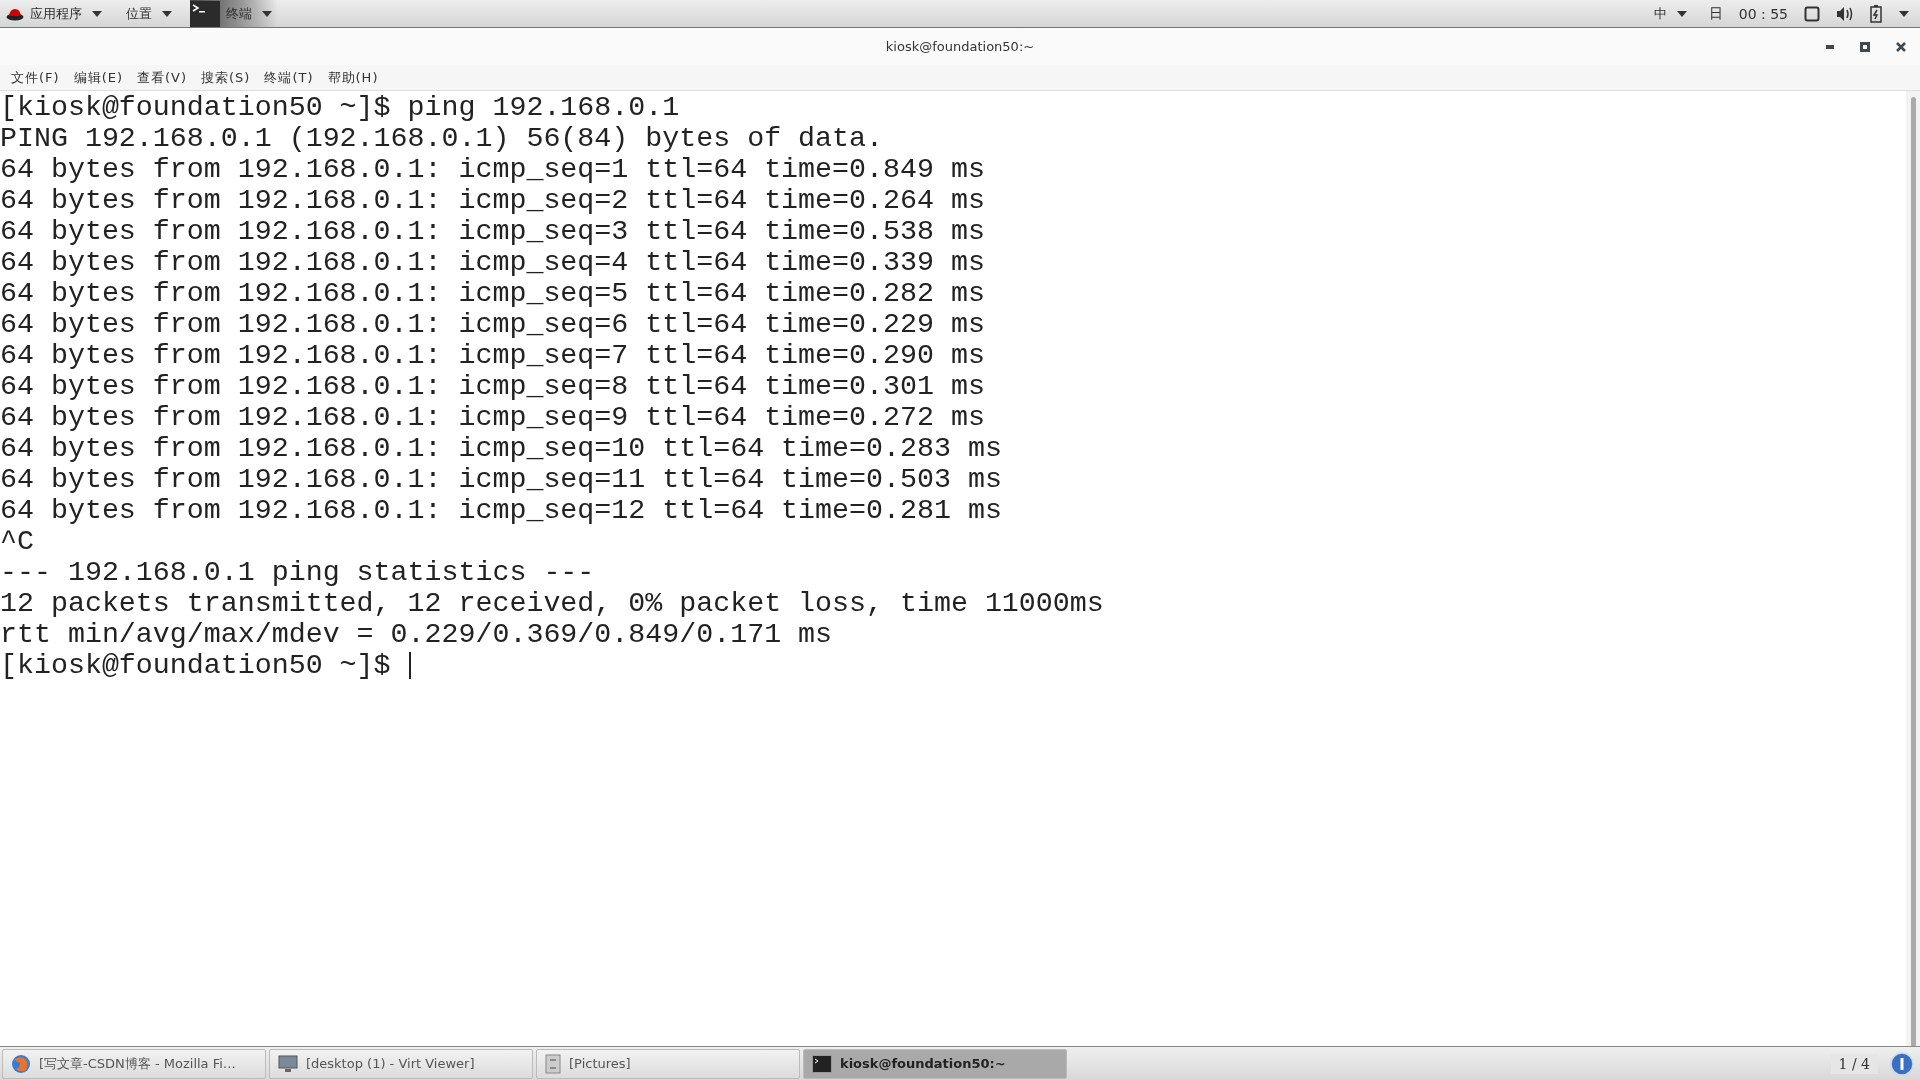 The width and height of the screenshot is (1920, 1080). Describe the element at coordinates (552, 603) in the screenshot. I see `terminal-line: 12 packets transmitted, 12 received, 0% packet loss, time 11000ms` at that location.